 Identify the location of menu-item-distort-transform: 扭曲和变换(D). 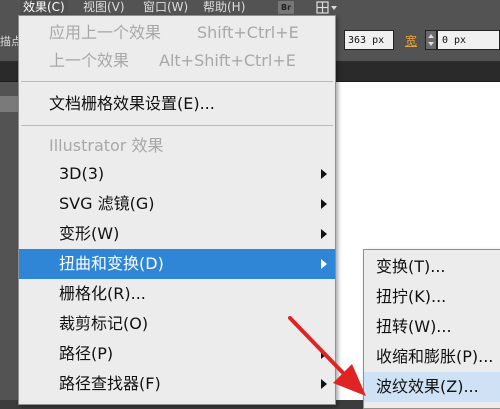
(177, 264).